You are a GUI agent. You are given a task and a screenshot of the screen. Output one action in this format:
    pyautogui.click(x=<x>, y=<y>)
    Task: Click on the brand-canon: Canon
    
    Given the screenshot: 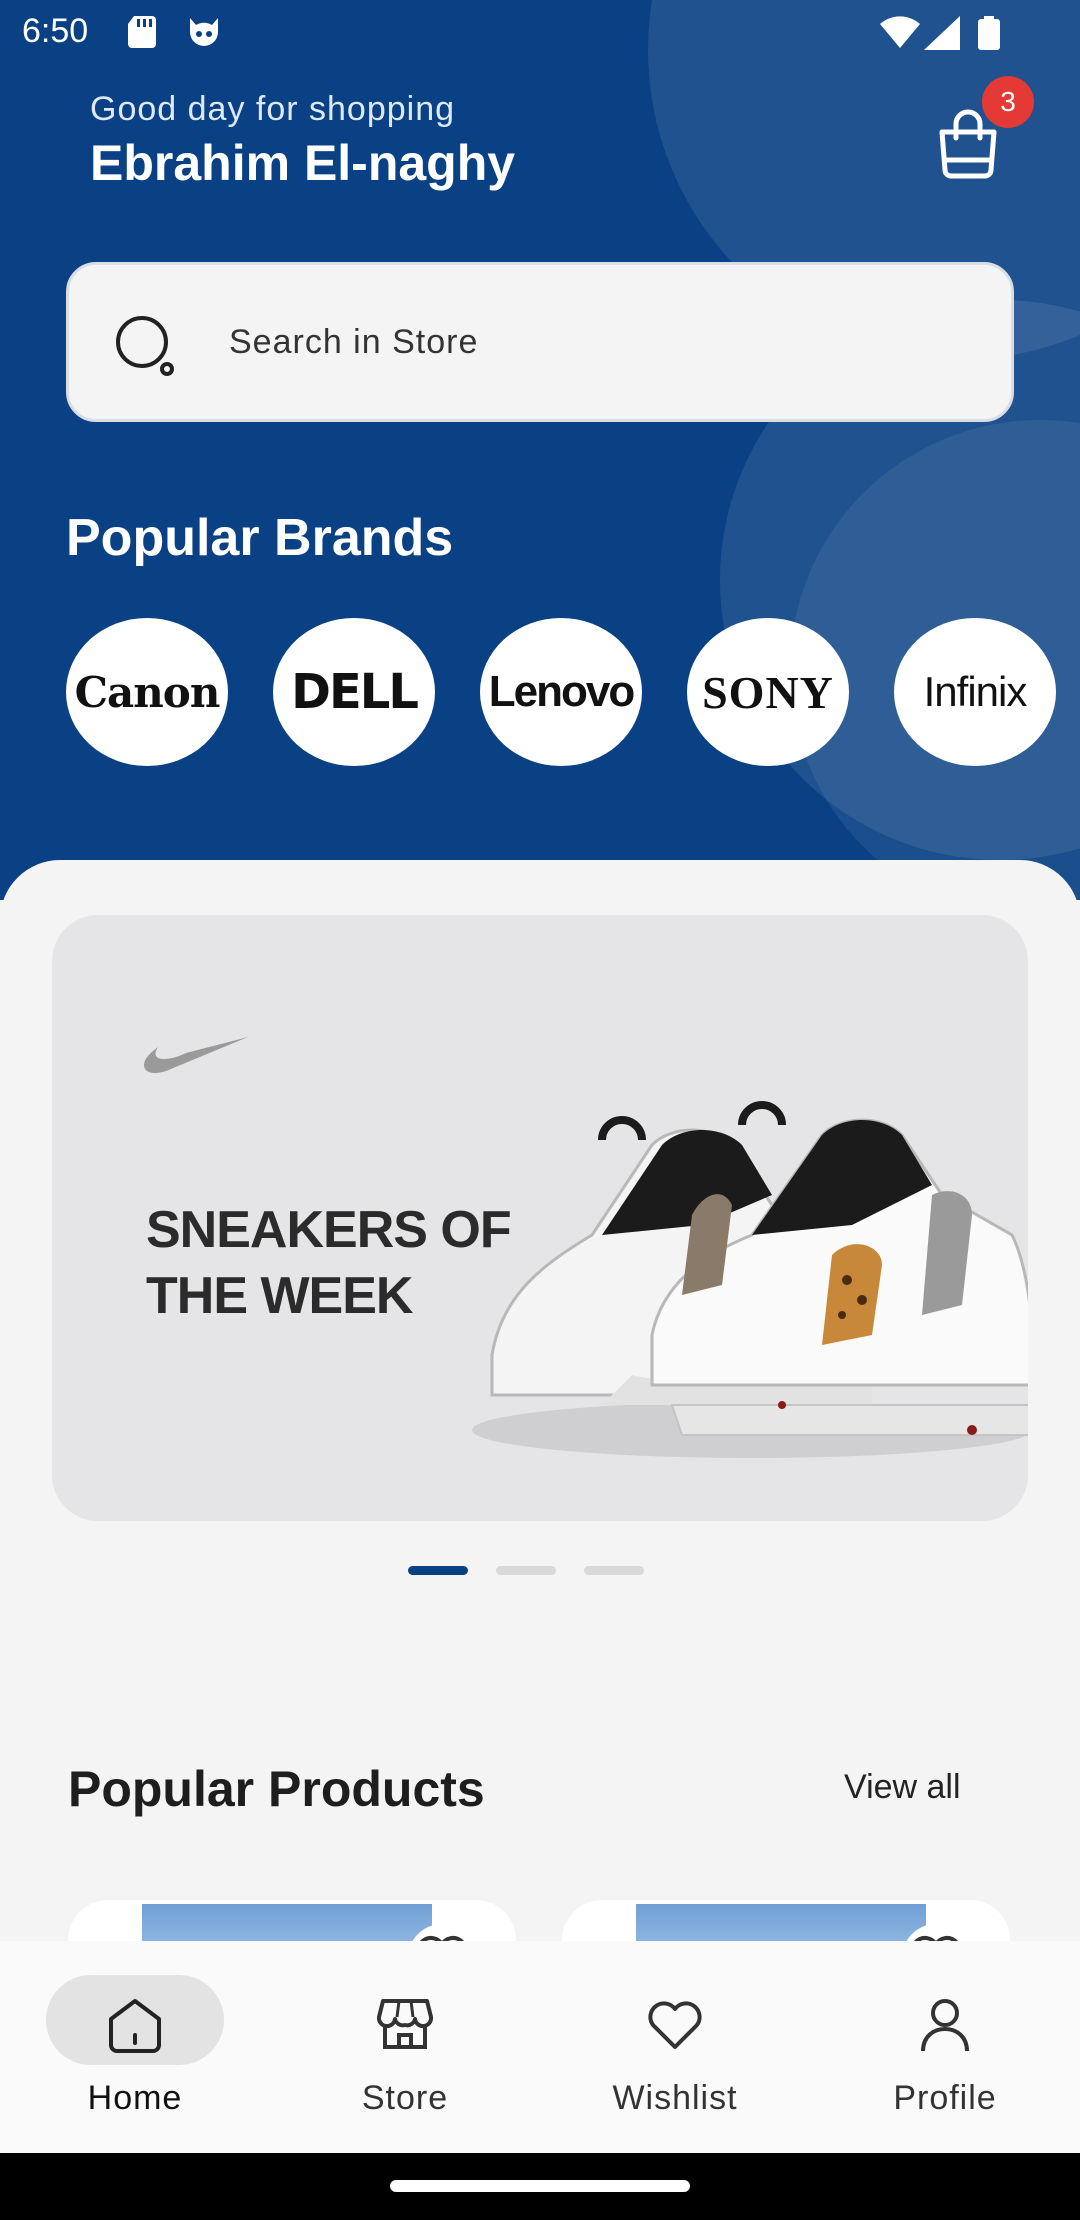 What is the action you would take?
    pyautogui.click(x=147, y=692)
    